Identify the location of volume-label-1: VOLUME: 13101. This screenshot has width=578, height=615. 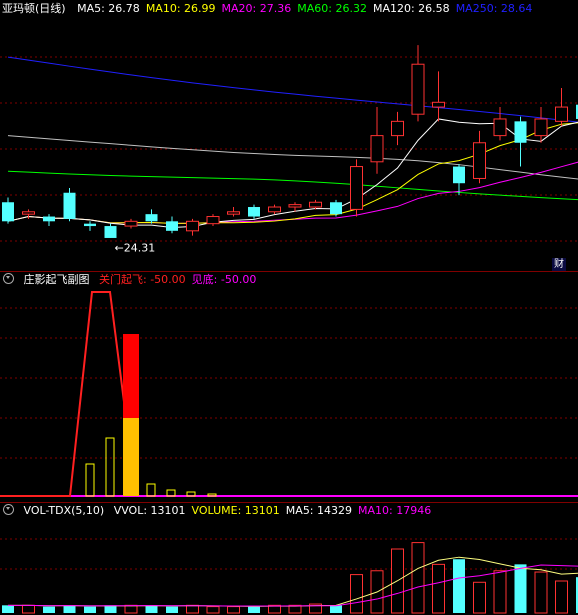
(235, 510).